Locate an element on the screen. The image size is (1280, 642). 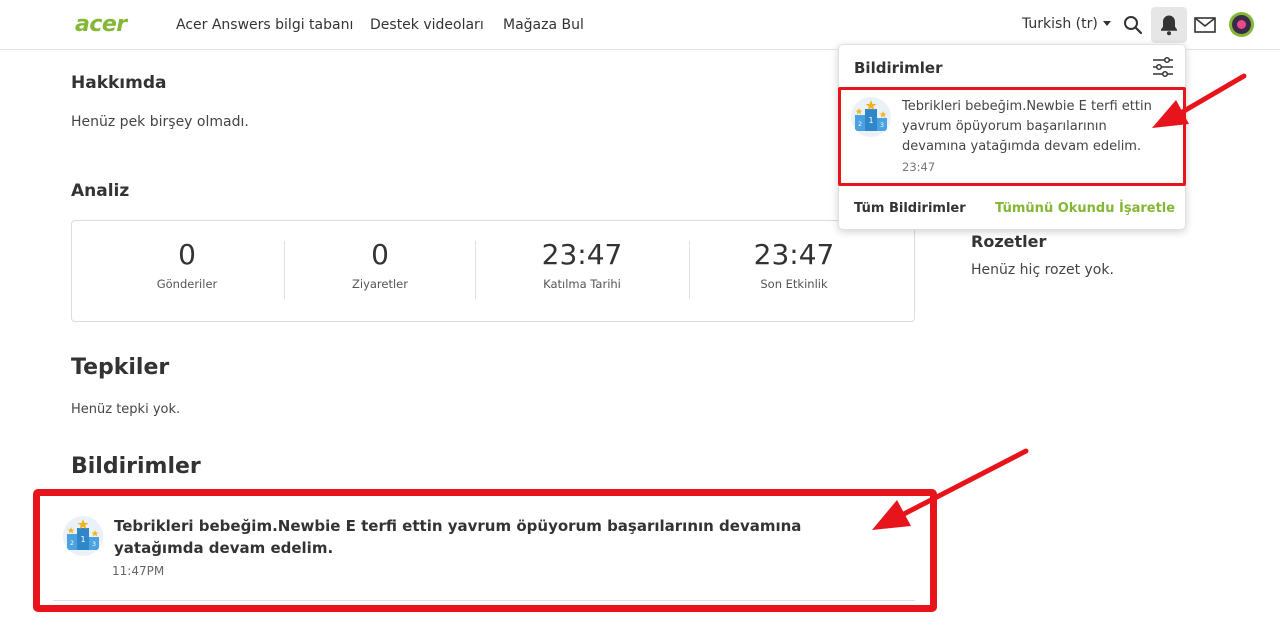
caret-down-icon is located at coordinates (1106, 23).